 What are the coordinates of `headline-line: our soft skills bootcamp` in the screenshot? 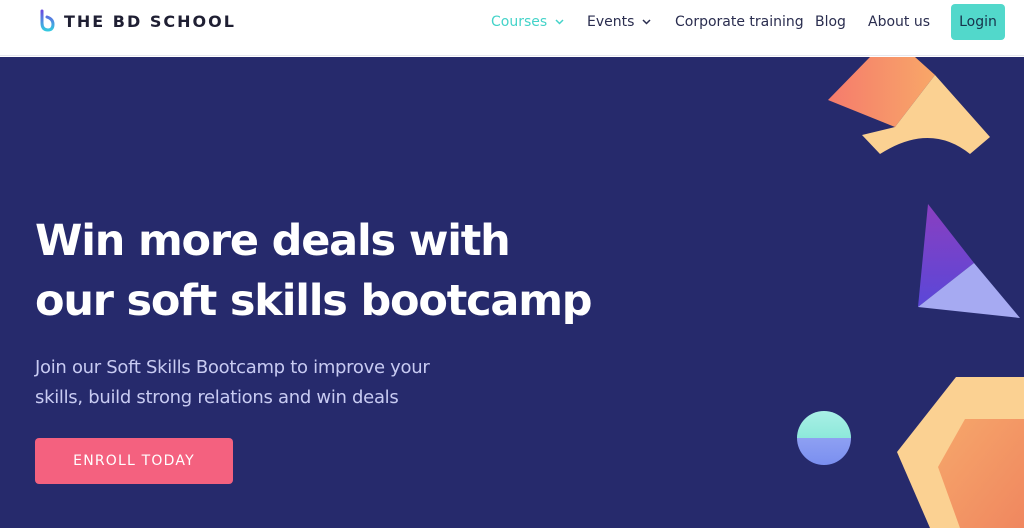 It's located at (314, 301).